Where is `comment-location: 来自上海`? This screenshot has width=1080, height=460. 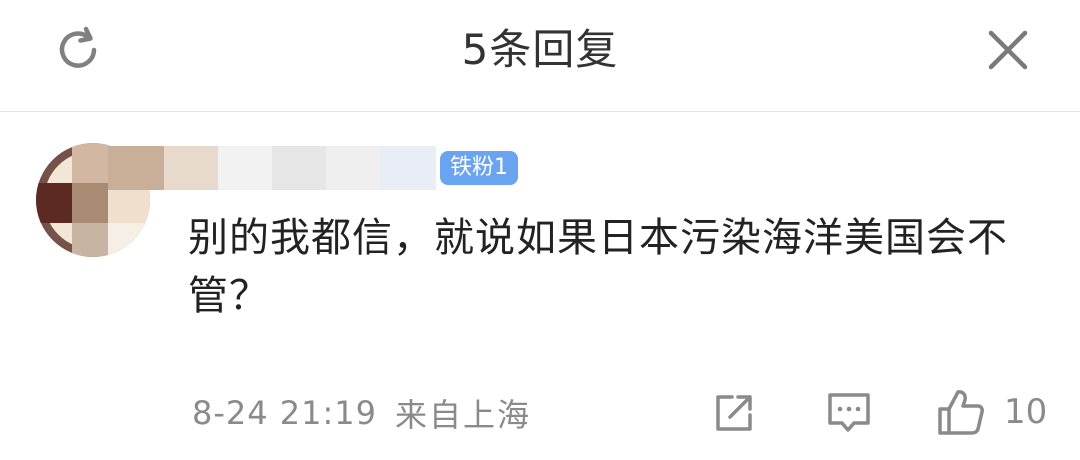 comment-location: 来自上海 is located at coordinates (463, 415).